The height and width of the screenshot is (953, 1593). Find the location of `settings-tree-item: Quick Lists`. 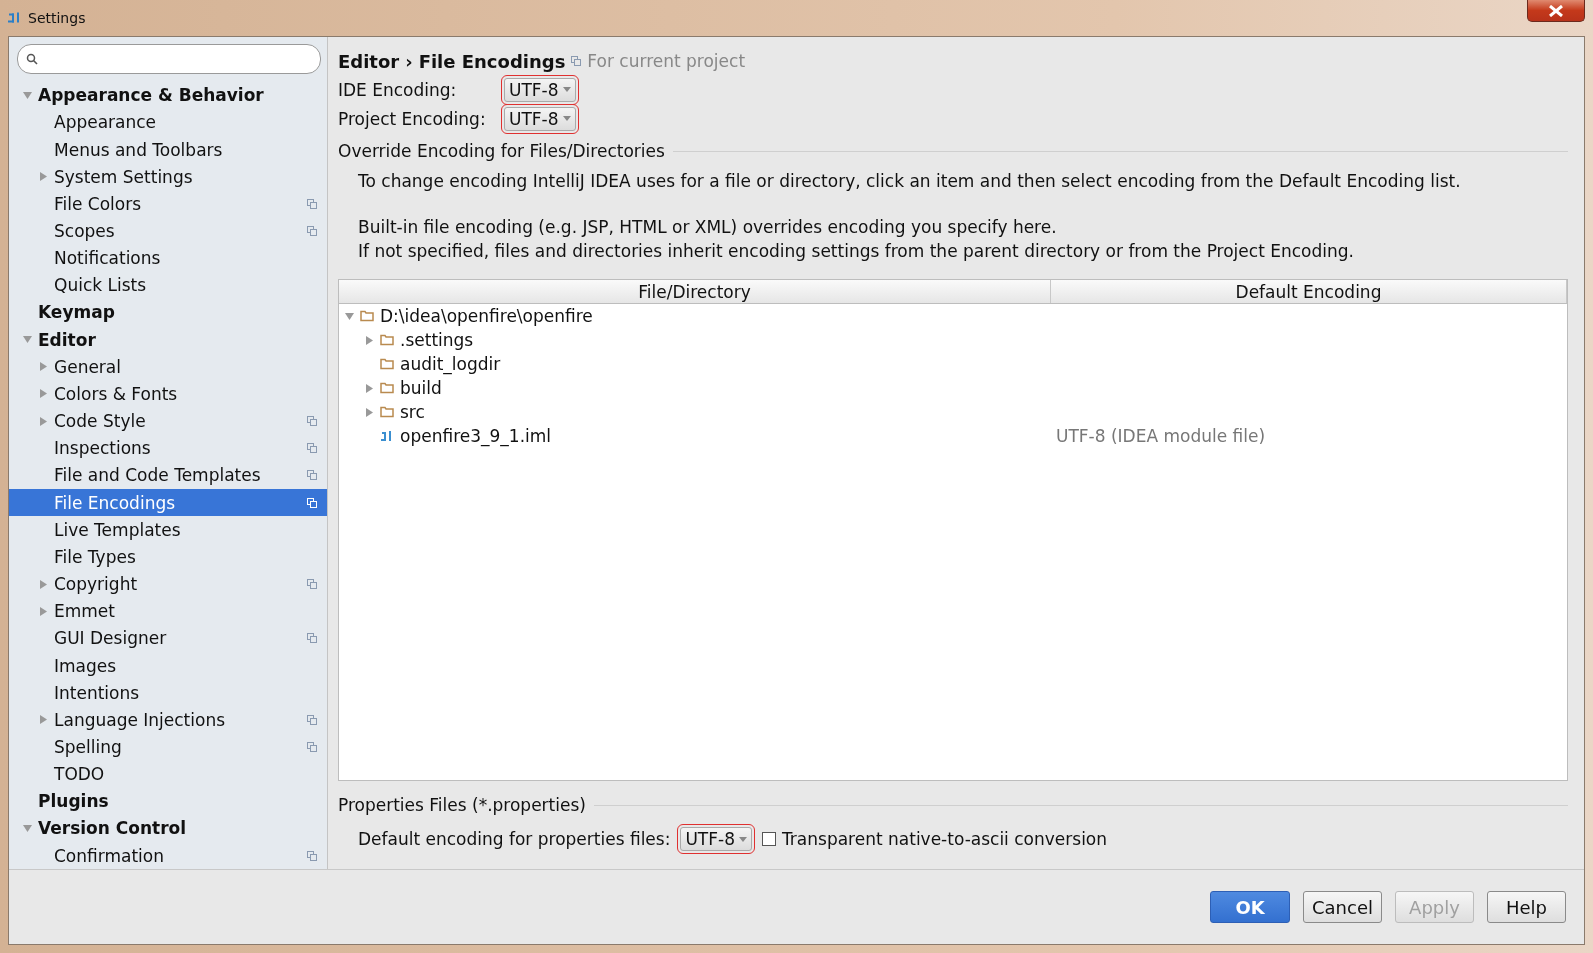

settings-tree-item: Quick Lists is located at coordinates (168, 285).